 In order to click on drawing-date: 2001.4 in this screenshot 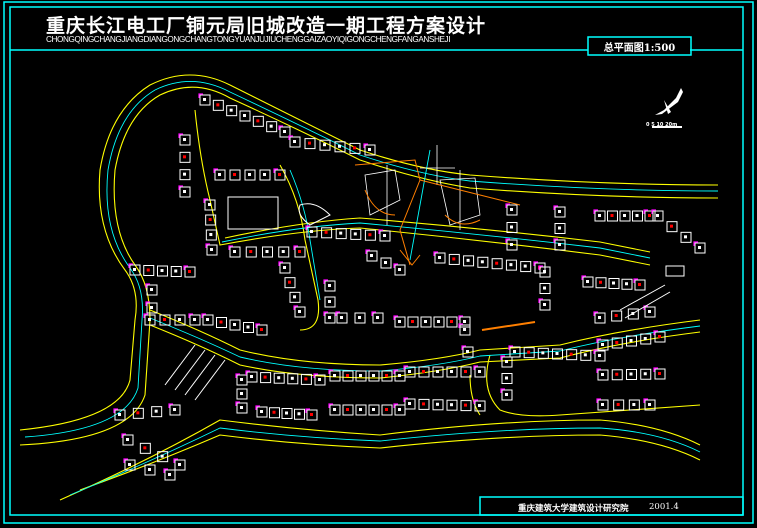, I will do `click(664, 507)`.